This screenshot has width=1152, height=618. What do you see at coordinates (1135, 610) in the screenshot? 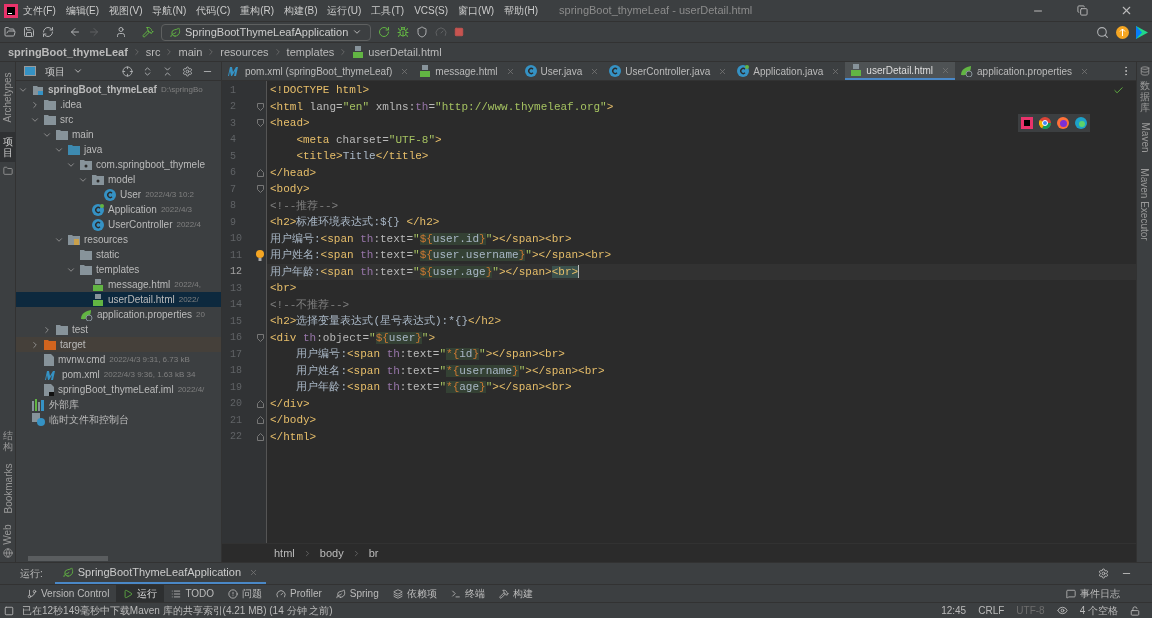
I see `lock-icon` at bounding box center [1135, 610].